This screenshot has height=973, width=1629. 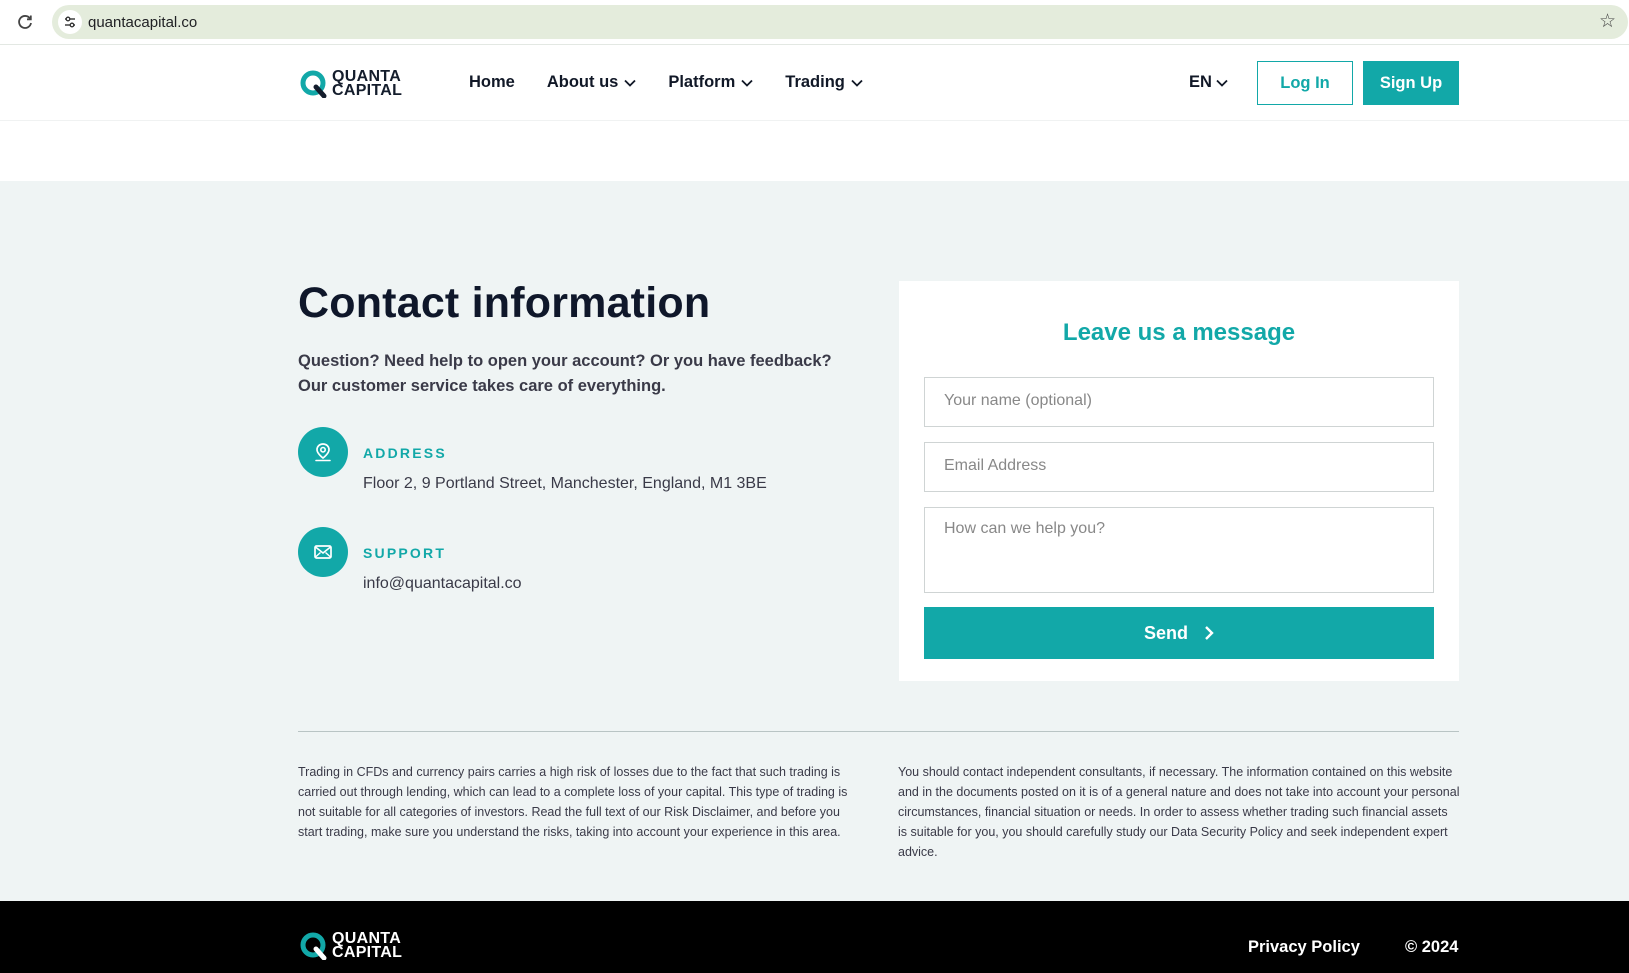 I want to click on nav-item-label: Home, so click(x=492, y=82).